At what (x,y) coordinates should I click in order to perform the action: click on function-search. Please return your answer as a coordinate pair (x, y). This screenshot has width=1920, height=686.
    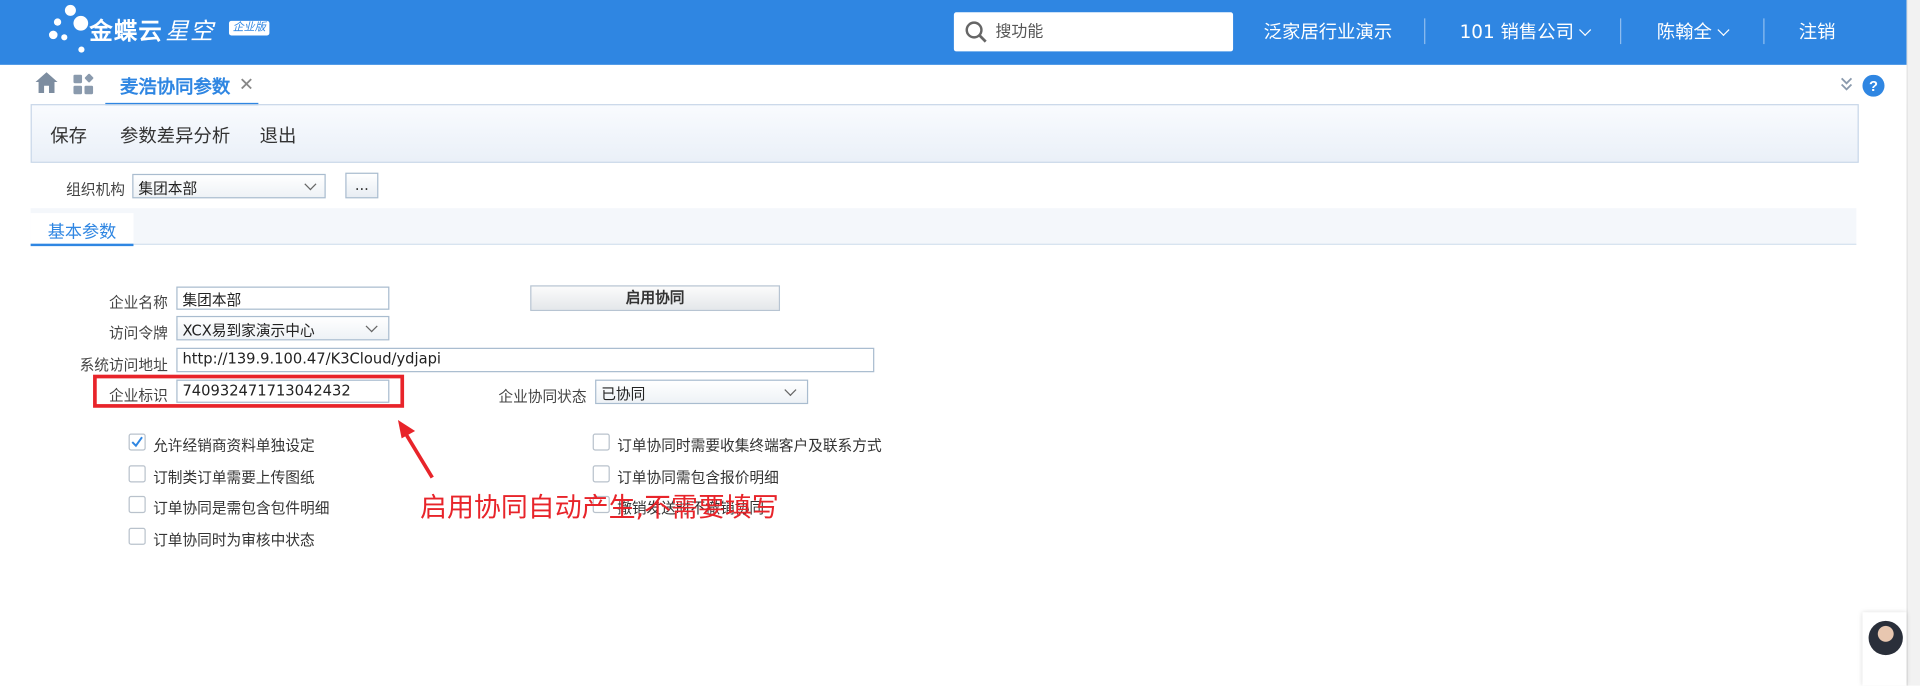
    Looking at the image, I should click on (1093, 32).